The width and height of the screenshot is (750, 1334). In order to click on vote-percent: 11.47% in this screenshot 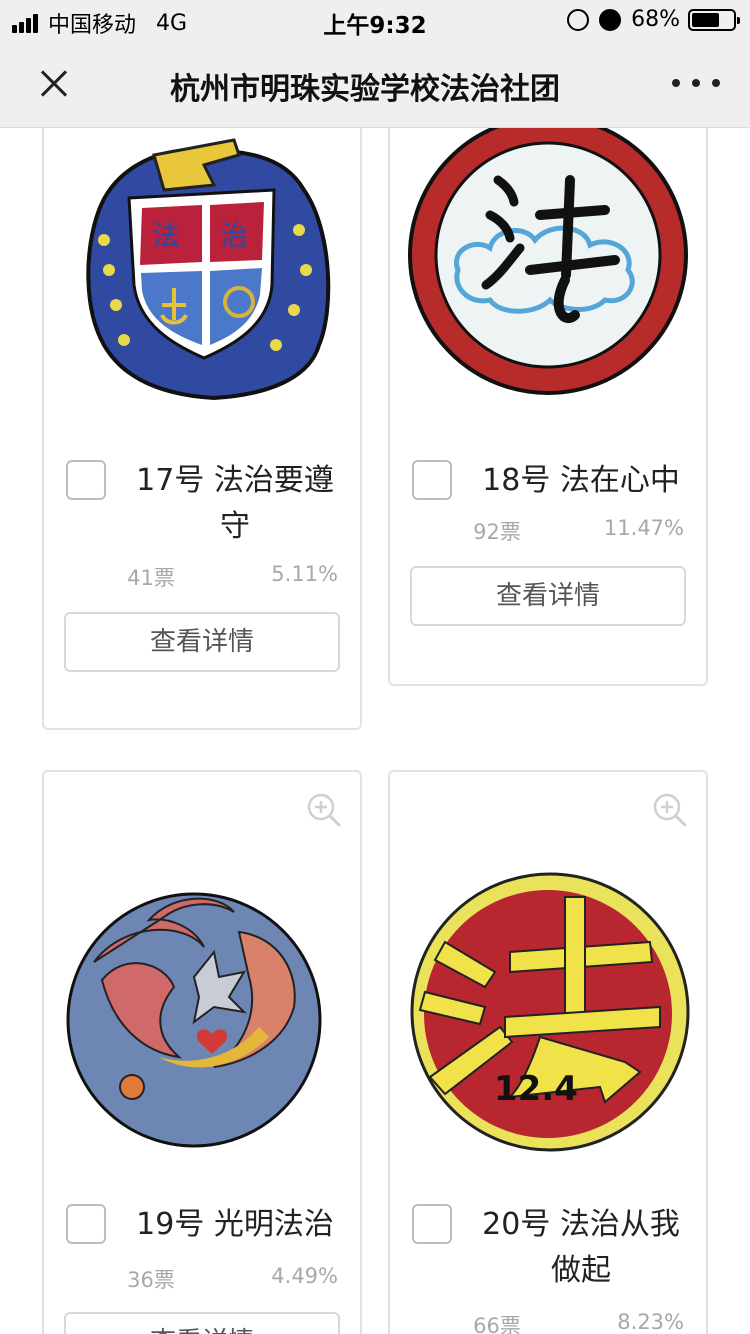, I will do `click(643, 528)`.